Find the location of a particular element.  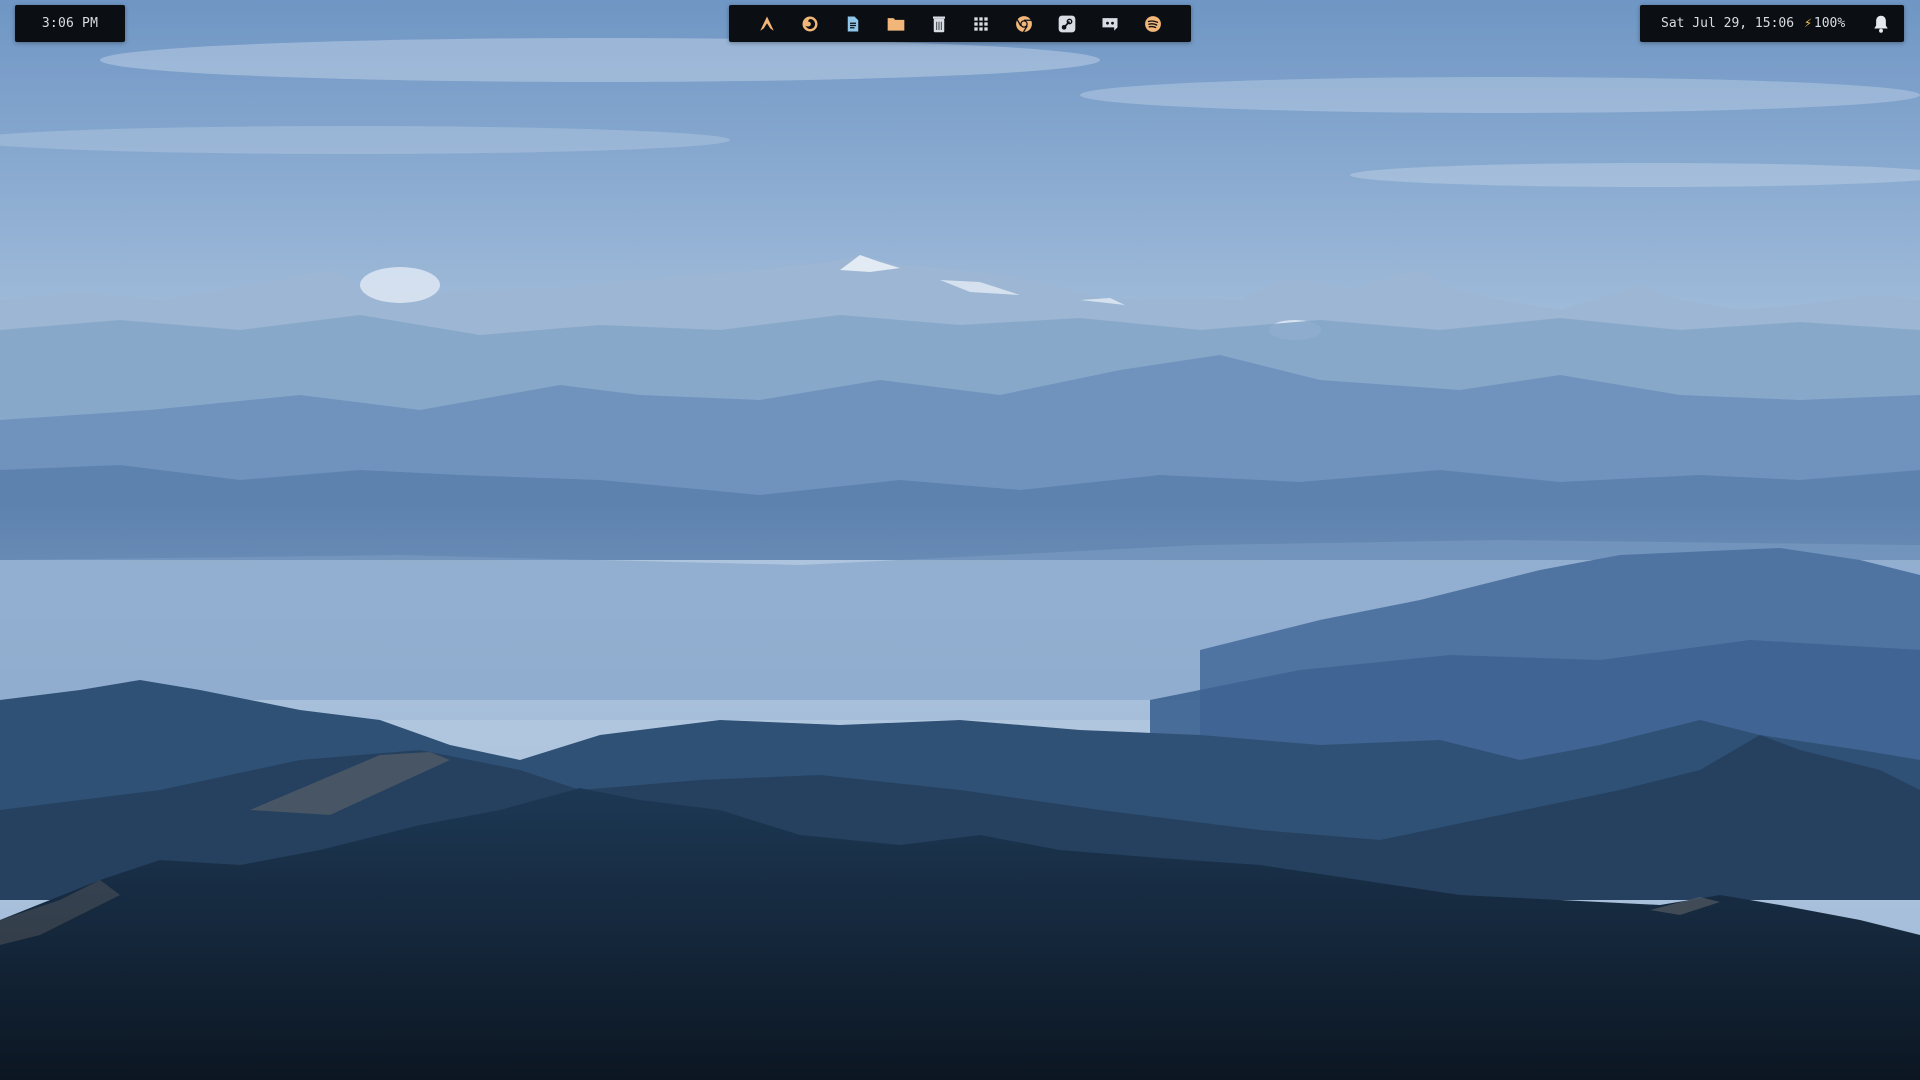

trash-icon is located at coordinates (939, 24).